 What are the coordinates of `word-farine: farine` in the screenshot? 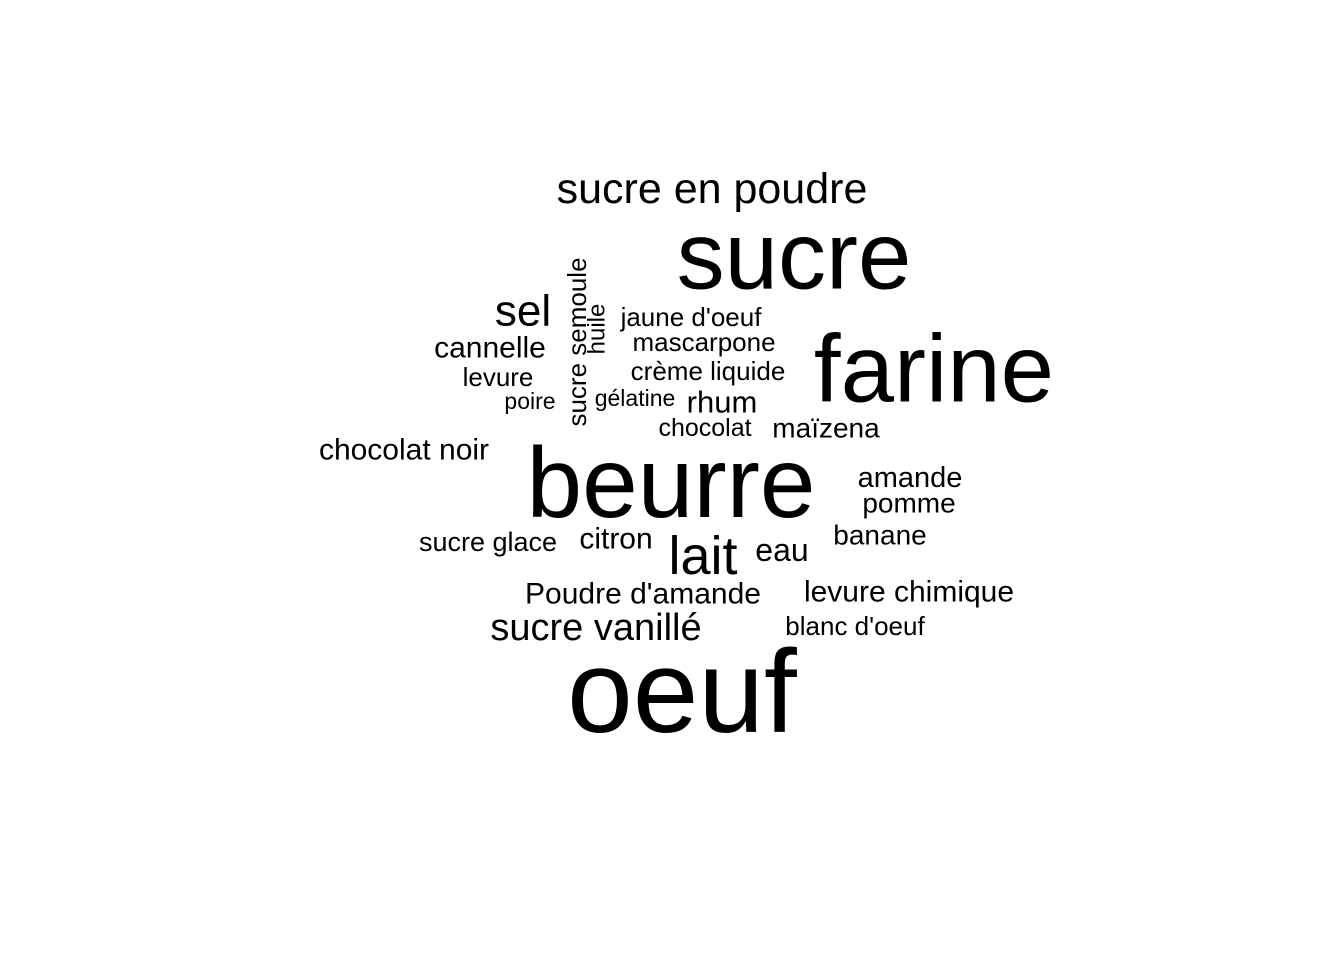 It's located at (934, 369).